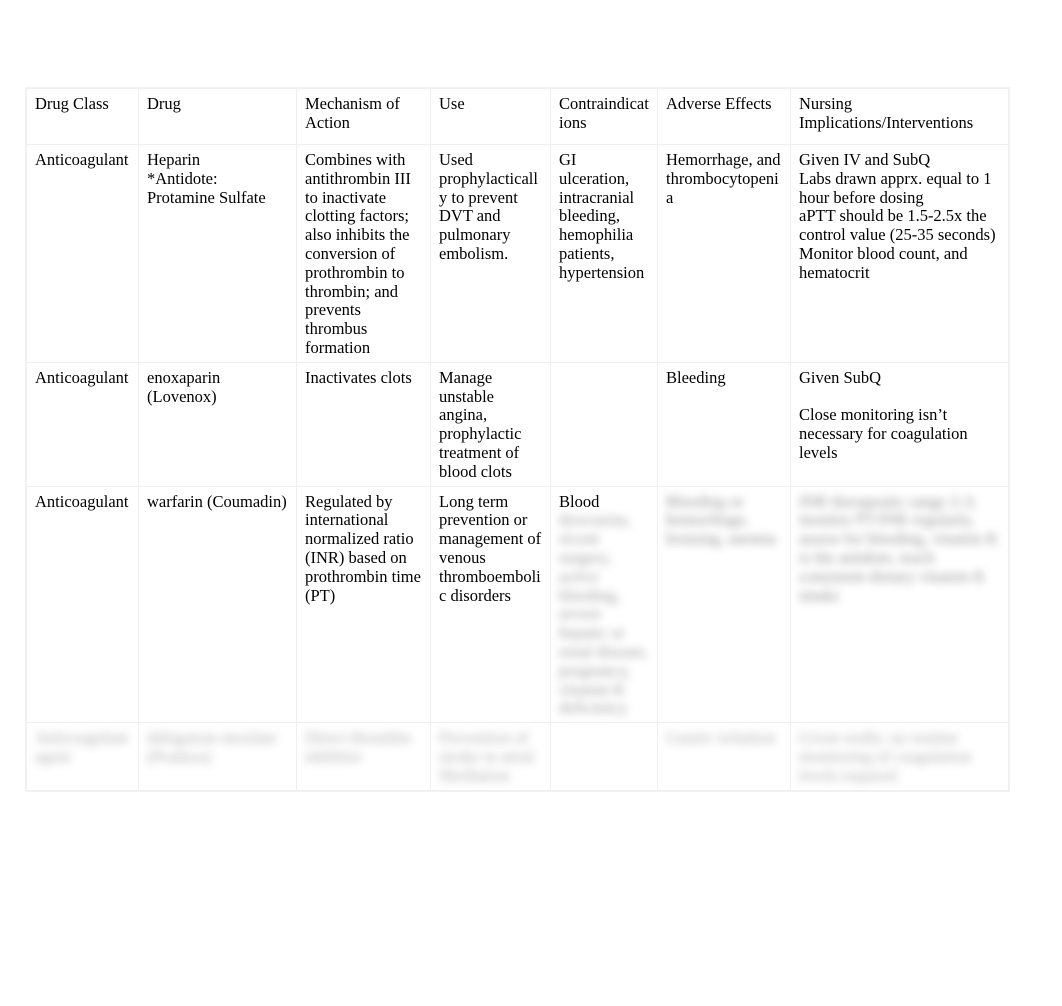 The height and width of the screenshot is (1006, 1062). Describe the element at coordinates (82, 116) in the screenshot. I see `column-header-drug-class: Drug Class` at that location.